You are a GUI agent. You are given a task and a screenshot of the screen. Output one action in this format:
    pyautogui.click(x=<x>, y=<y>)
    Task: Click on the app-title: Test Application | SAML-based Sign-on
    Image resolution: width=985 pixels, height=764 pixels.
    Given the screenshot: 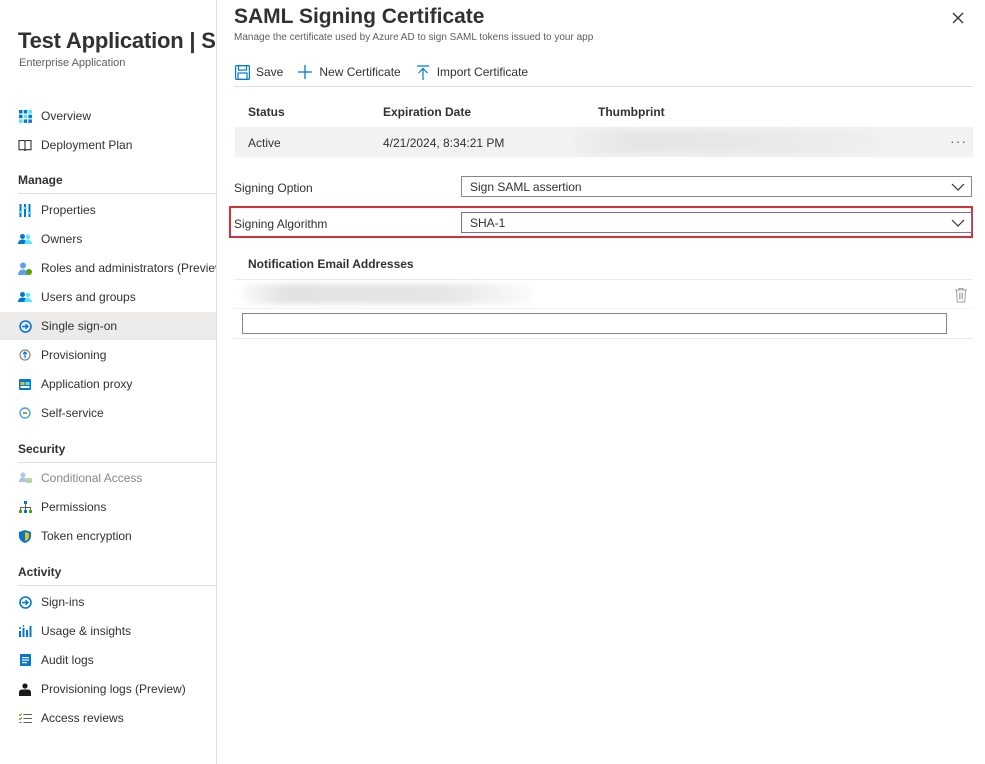 What is the action you would take?
    pyautogui.click(x=117, y=40)
    